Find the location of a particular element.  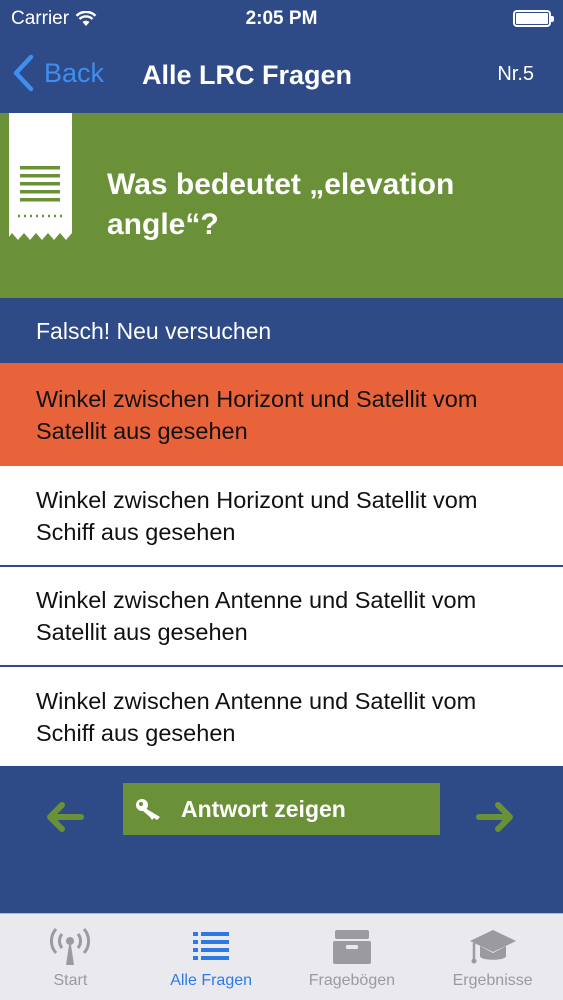

archive-box-icon is located at coordinates (351, 947).